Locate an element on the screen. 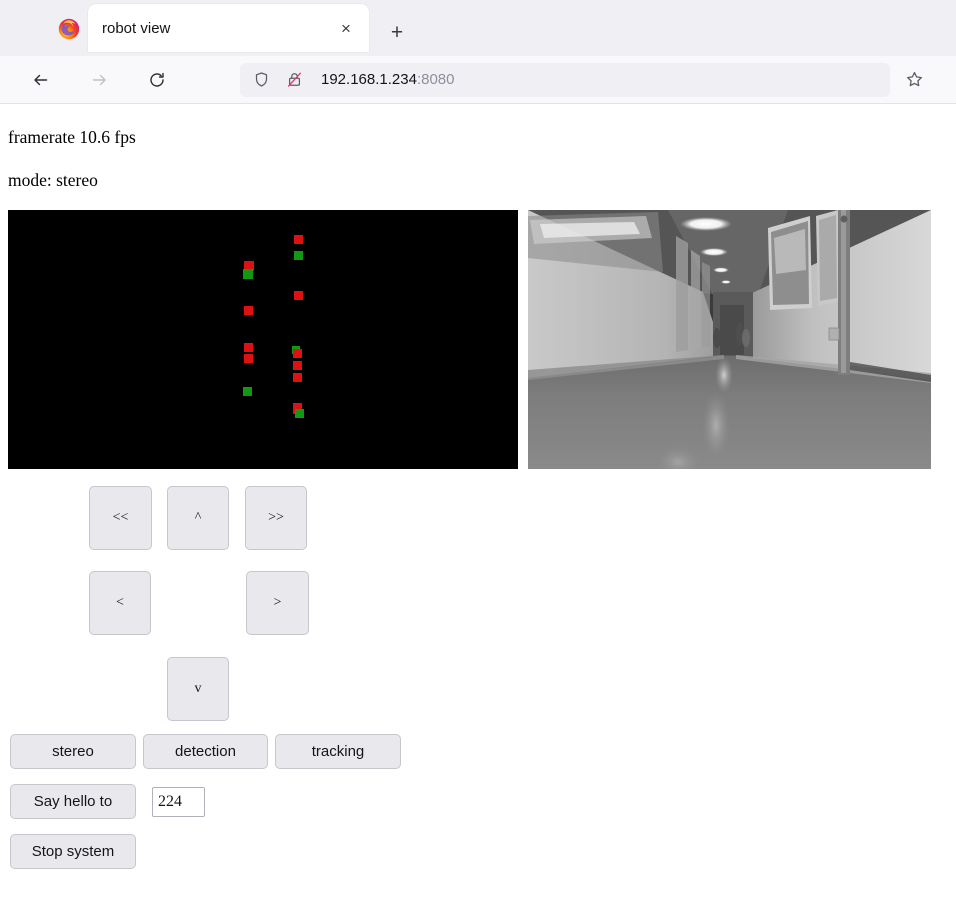  mode-button-row: stereo detection tracking is located at coordinates (478, 751).